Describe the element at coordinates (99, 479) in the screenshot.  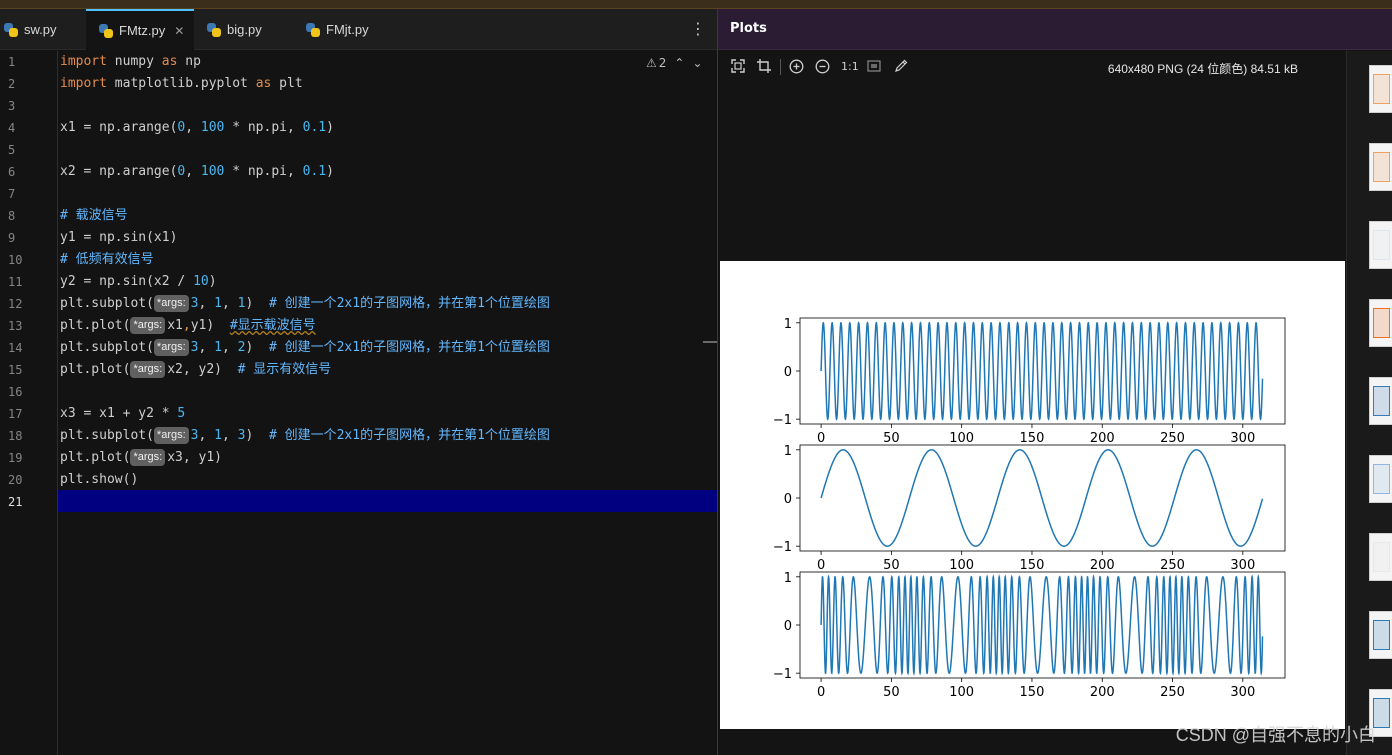
I see `code-line-20: plt.show()` at that location.